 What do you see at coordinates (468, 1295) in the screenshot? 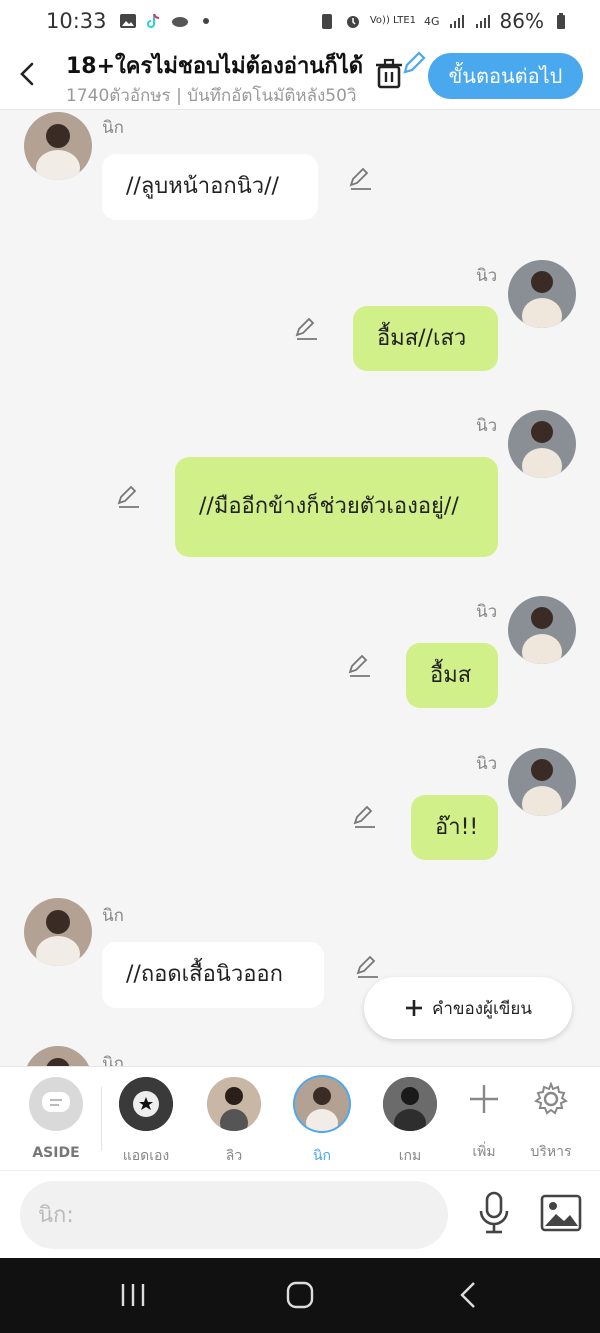
I see `system-back-icon` at bounding box center [468, 1295].